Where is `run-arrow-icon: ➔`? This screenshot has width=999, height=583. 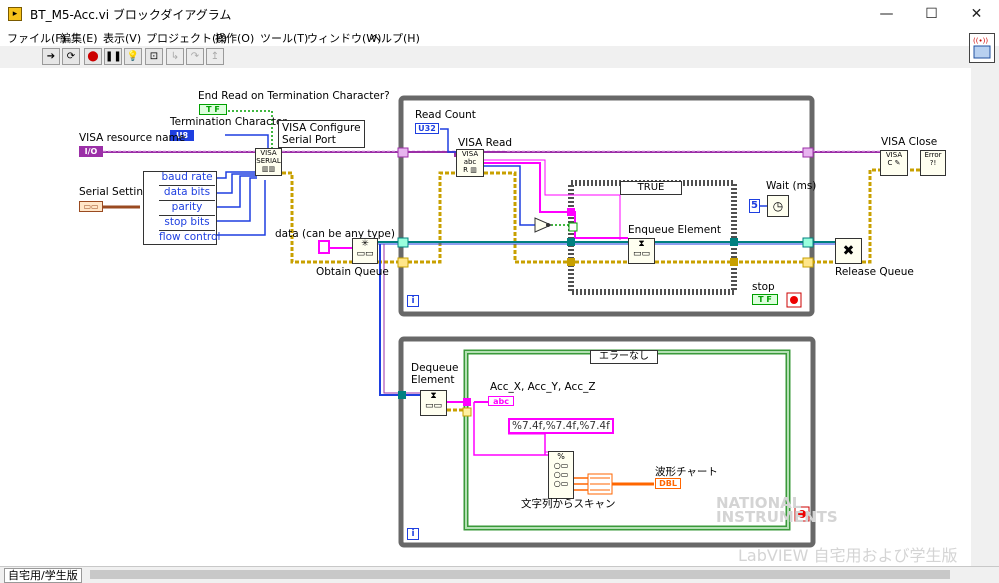 run-arrow-icon: ➔ is located at coordinates (51, 56).